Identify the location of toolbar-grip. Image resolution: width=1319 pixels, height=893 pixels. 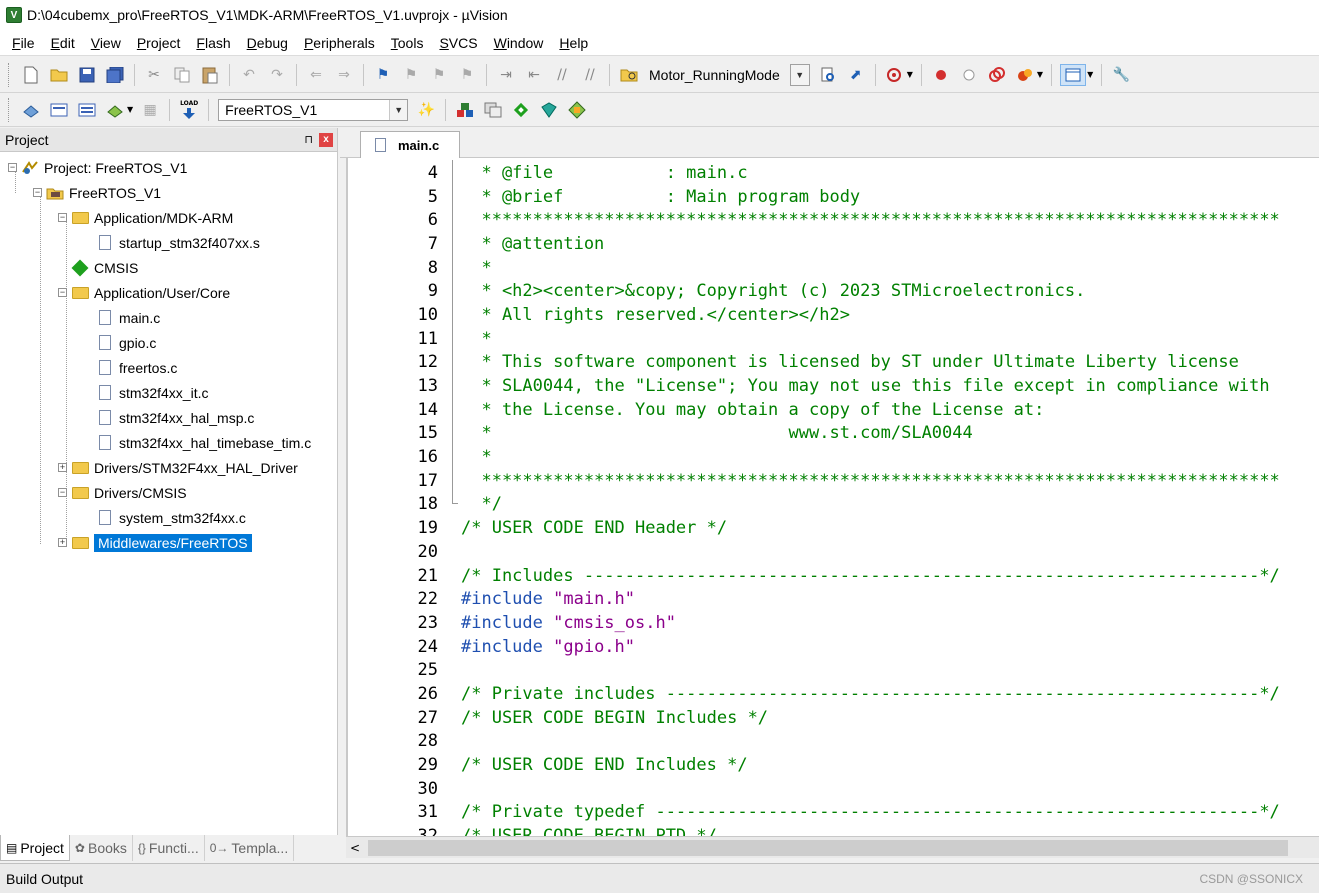
(9, 109).